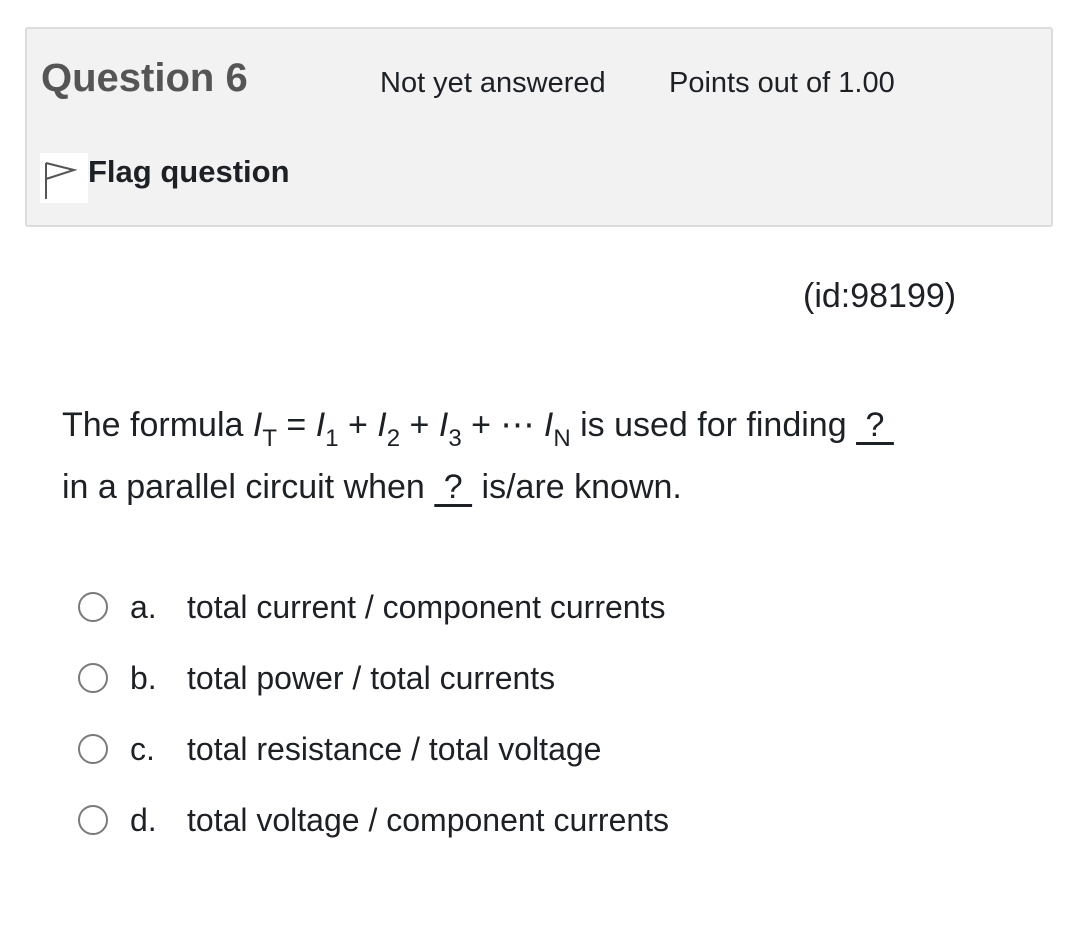 Image resolution: width=1068 pixels, height=937 pixels. Describe the element at coordinates (93, 819) in the screenshot. I see `radio-button-d` at that location.